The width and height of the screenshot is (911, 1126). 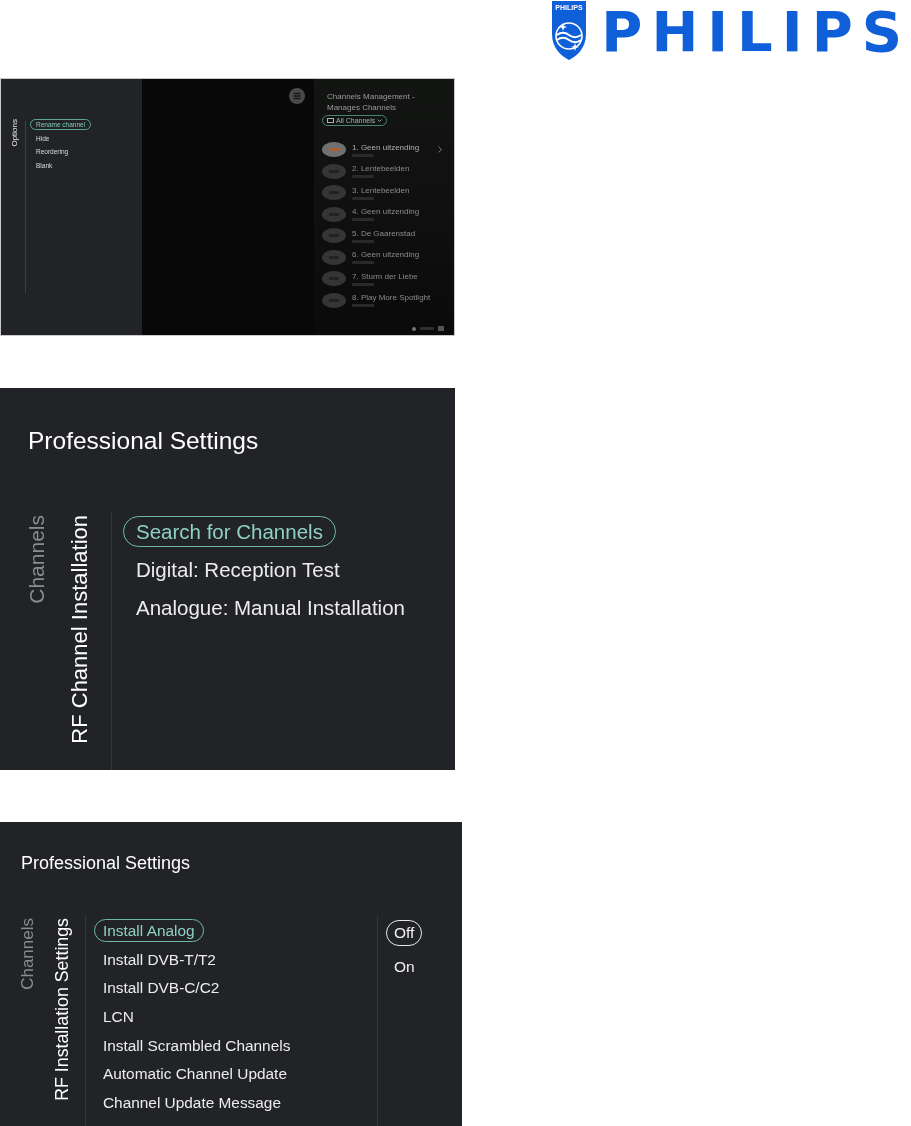 What do you see at coordinates (384, 233) in the screenshot?
I see `channel-name: 5. De Gaarenstad` at bounding box center [384, 233].